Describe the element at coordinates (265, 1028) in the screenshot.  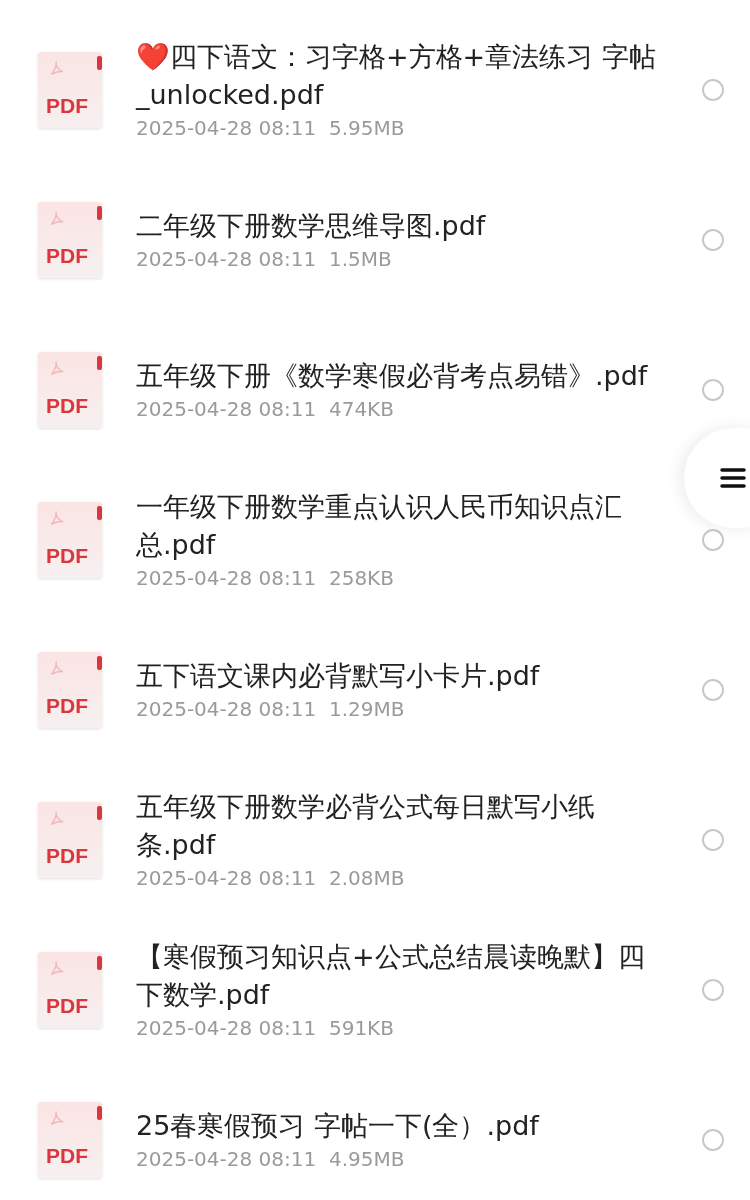
I see `file-meta: 2025-04-28 08:11 591KB` at that location.